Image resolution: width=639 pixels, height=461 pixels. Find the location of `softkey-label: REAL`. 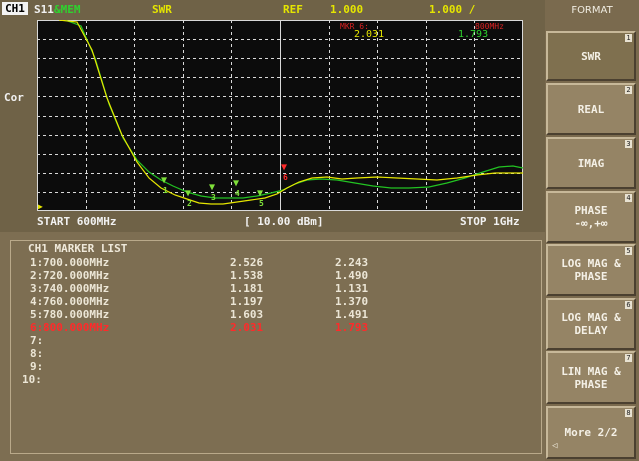

softkey-label: REAL is located at coordinates (591, 109).